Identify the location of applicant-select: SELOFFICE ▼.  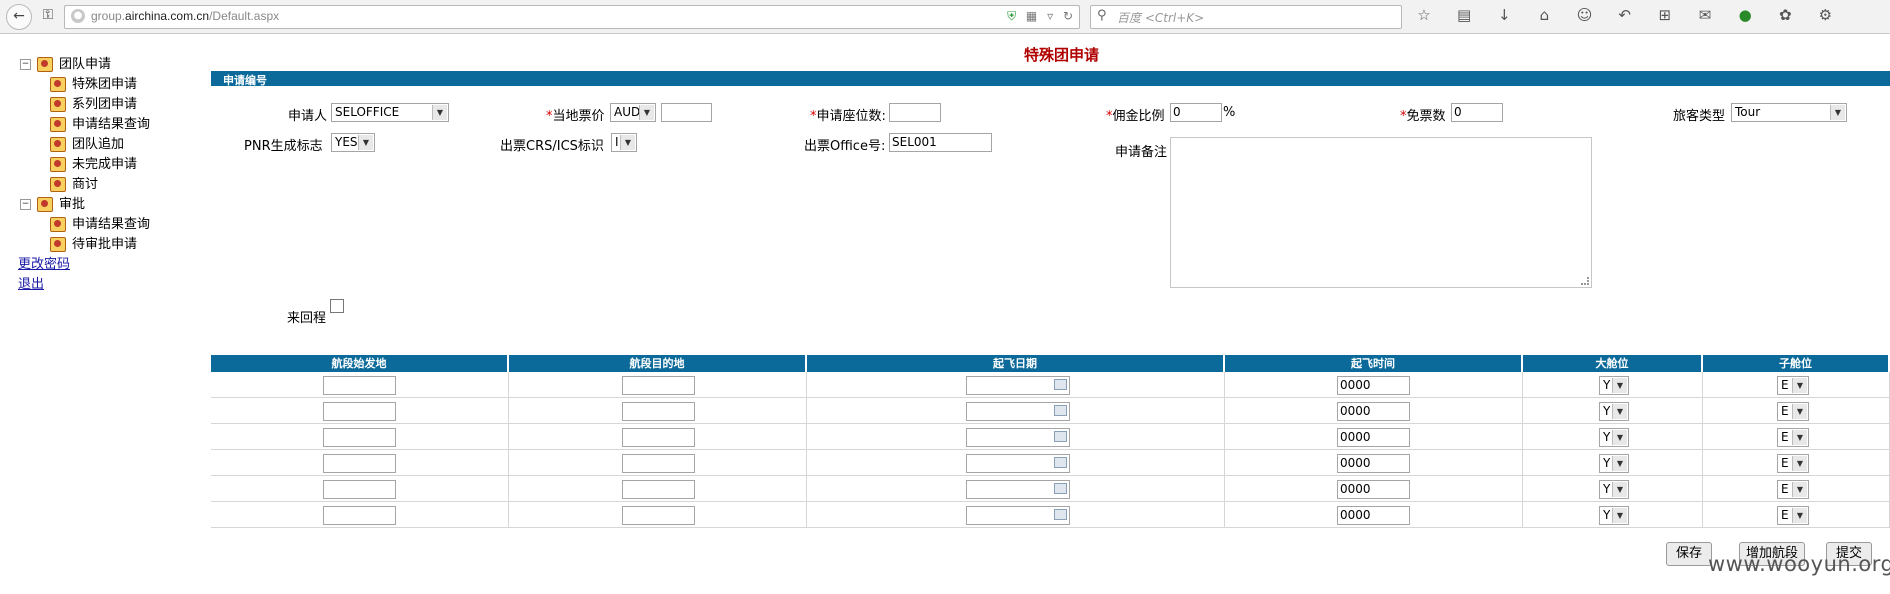
(390, 112).